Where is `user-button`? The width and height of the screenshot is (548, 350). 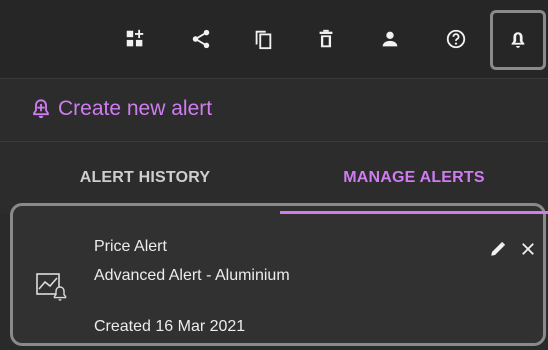
user-button is located at coordinates (390, 39).